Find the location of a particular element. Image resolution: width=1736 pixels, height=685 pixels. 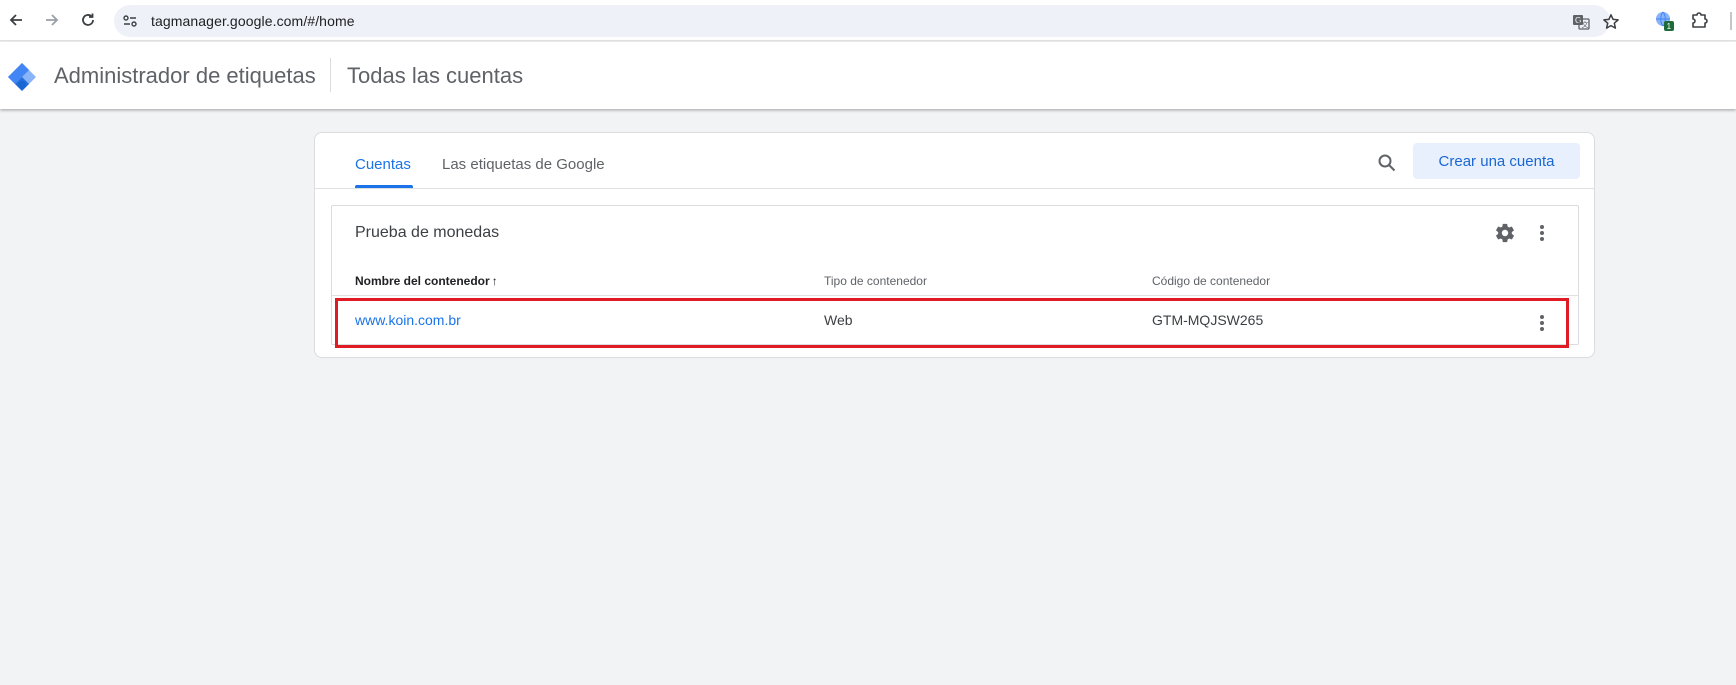

translate-icon: G文 is located at coordinates (1581, 22).